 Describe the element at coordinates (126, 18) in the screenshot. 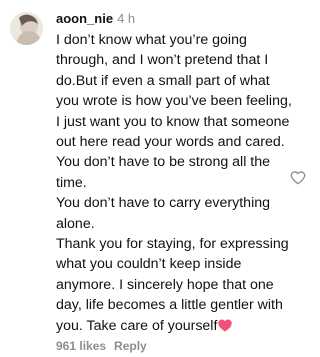

I see `timestamp: 4 h` at that location.